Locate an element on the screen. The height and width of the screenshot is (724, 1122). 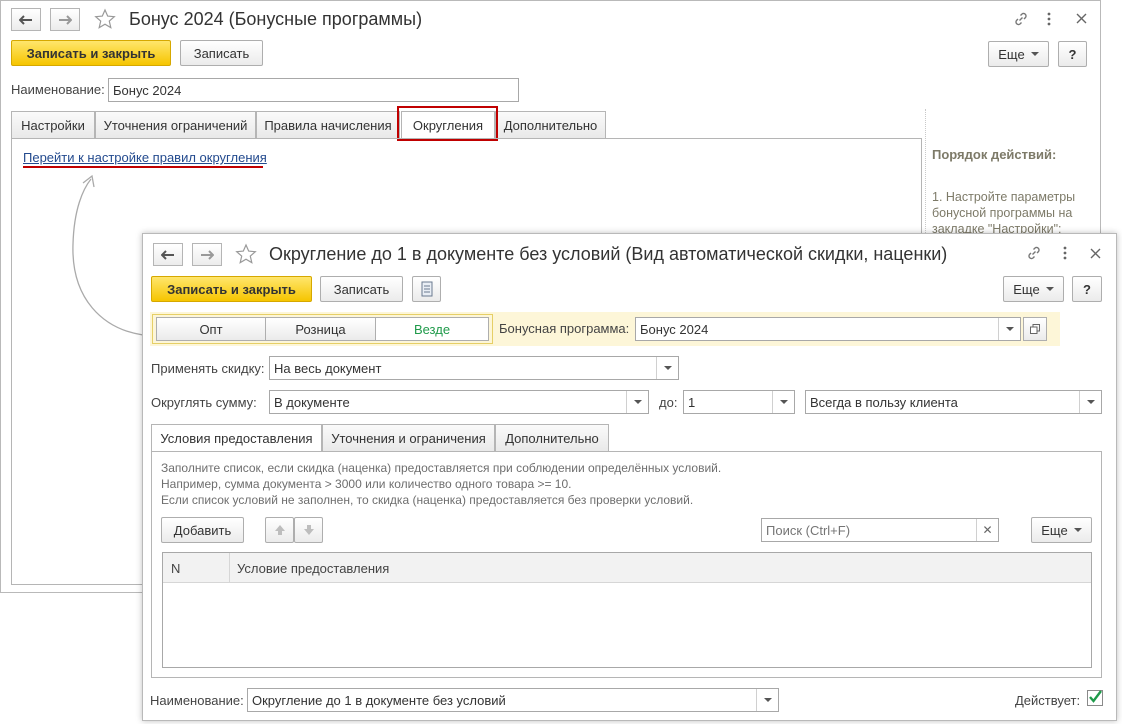
move-up-button is located at coordinates (279, 530).